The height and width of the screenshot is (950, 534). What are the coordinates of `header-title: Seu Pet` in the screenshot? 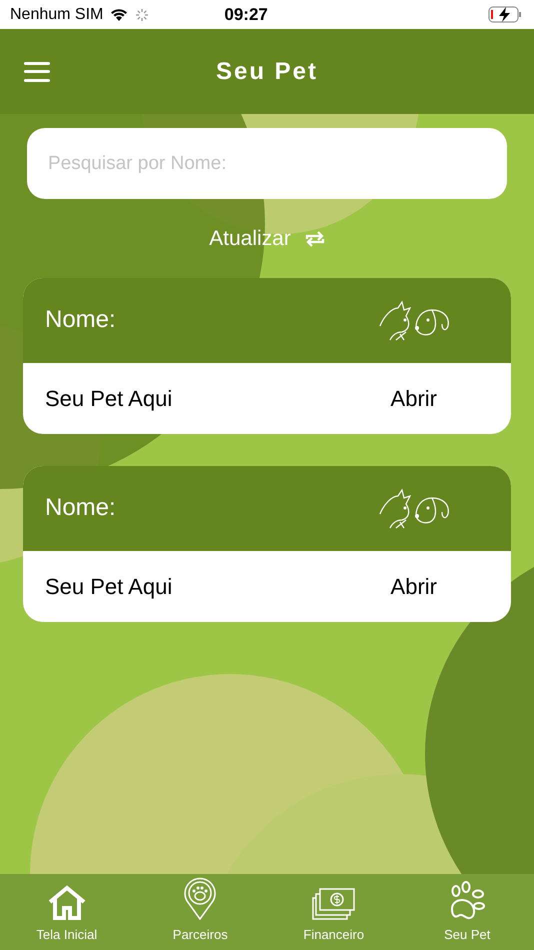 It's located at (267, 71).